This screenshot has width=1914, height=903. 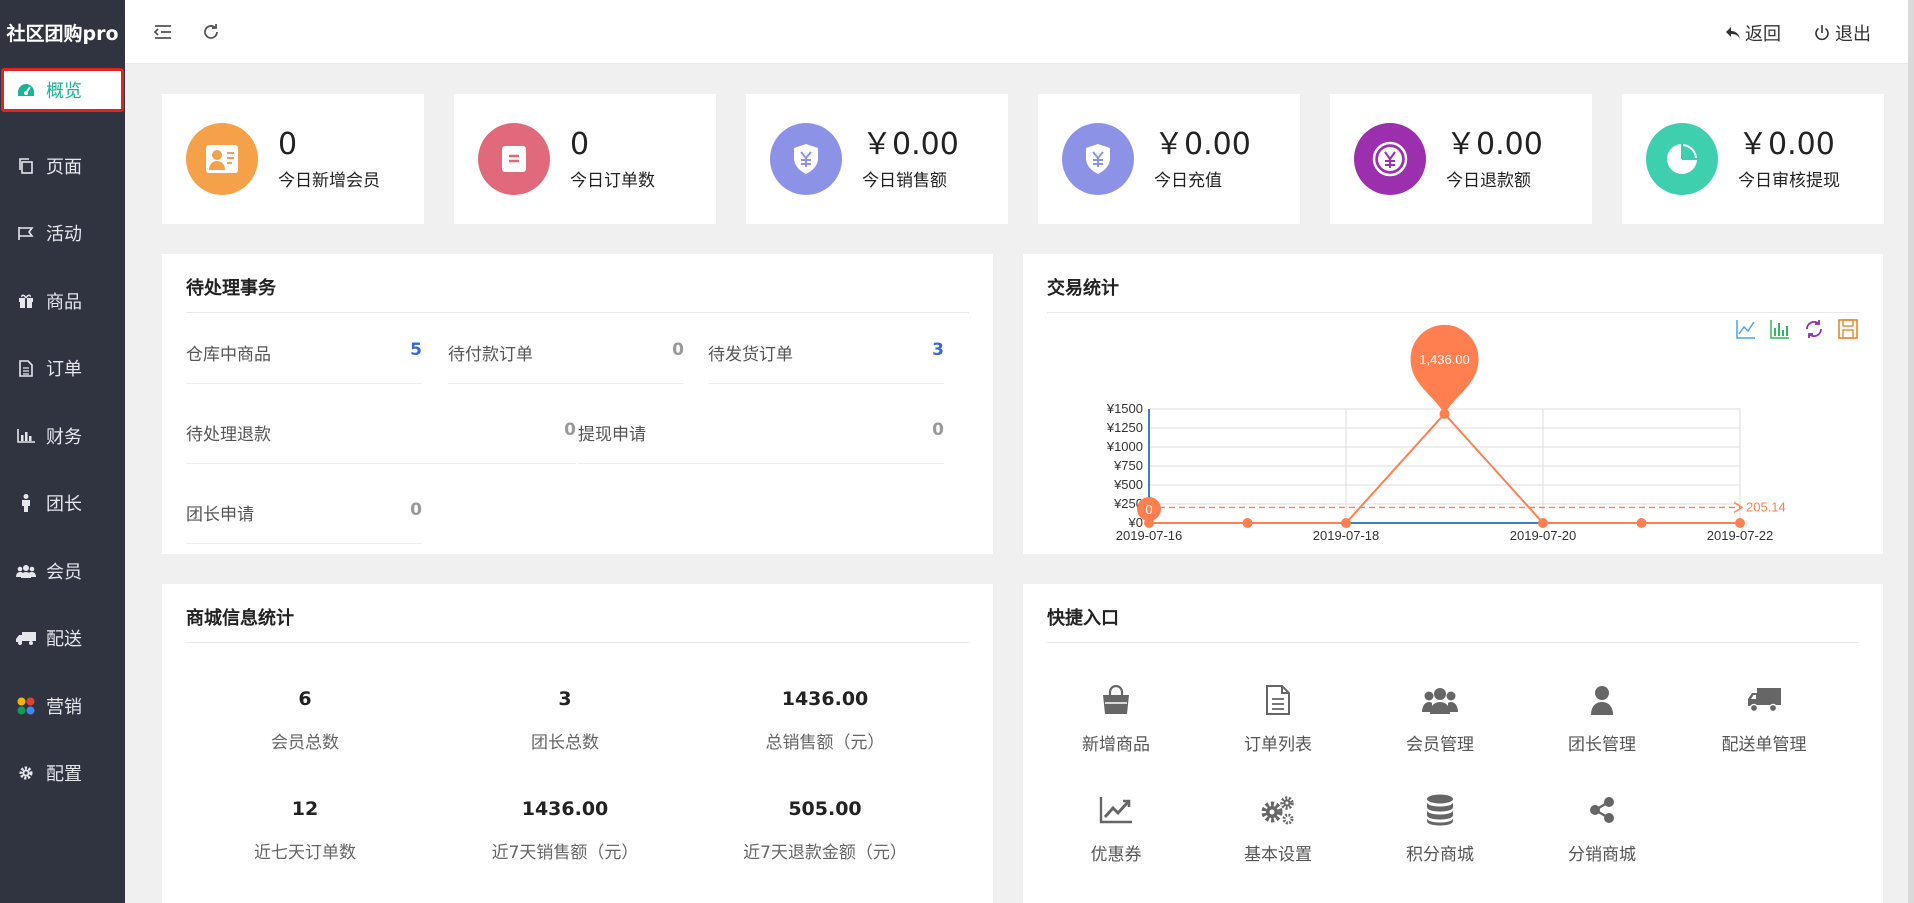 I want to click on sidebar-item-activity: 活动, so click(x=62, y=234).